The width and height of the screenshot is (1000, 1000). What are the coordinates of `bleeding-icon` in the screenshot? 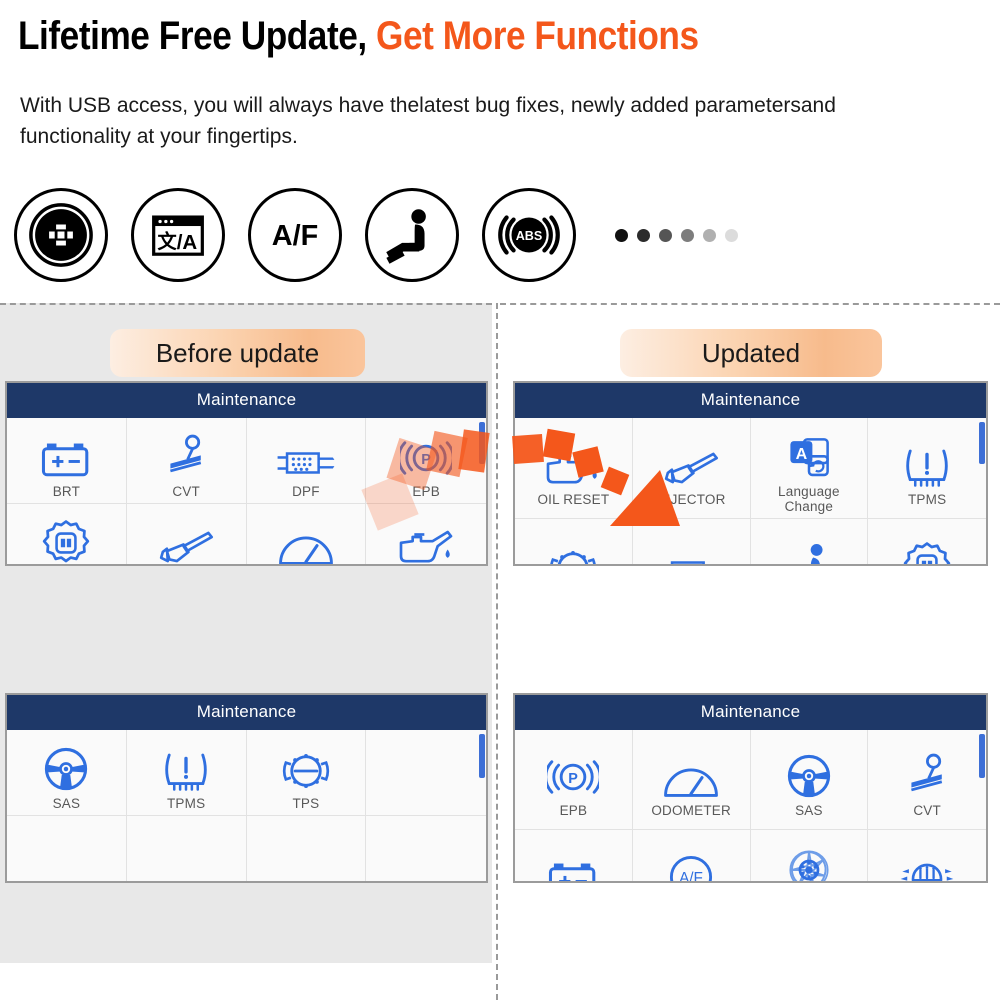 It's located at (927, 862).